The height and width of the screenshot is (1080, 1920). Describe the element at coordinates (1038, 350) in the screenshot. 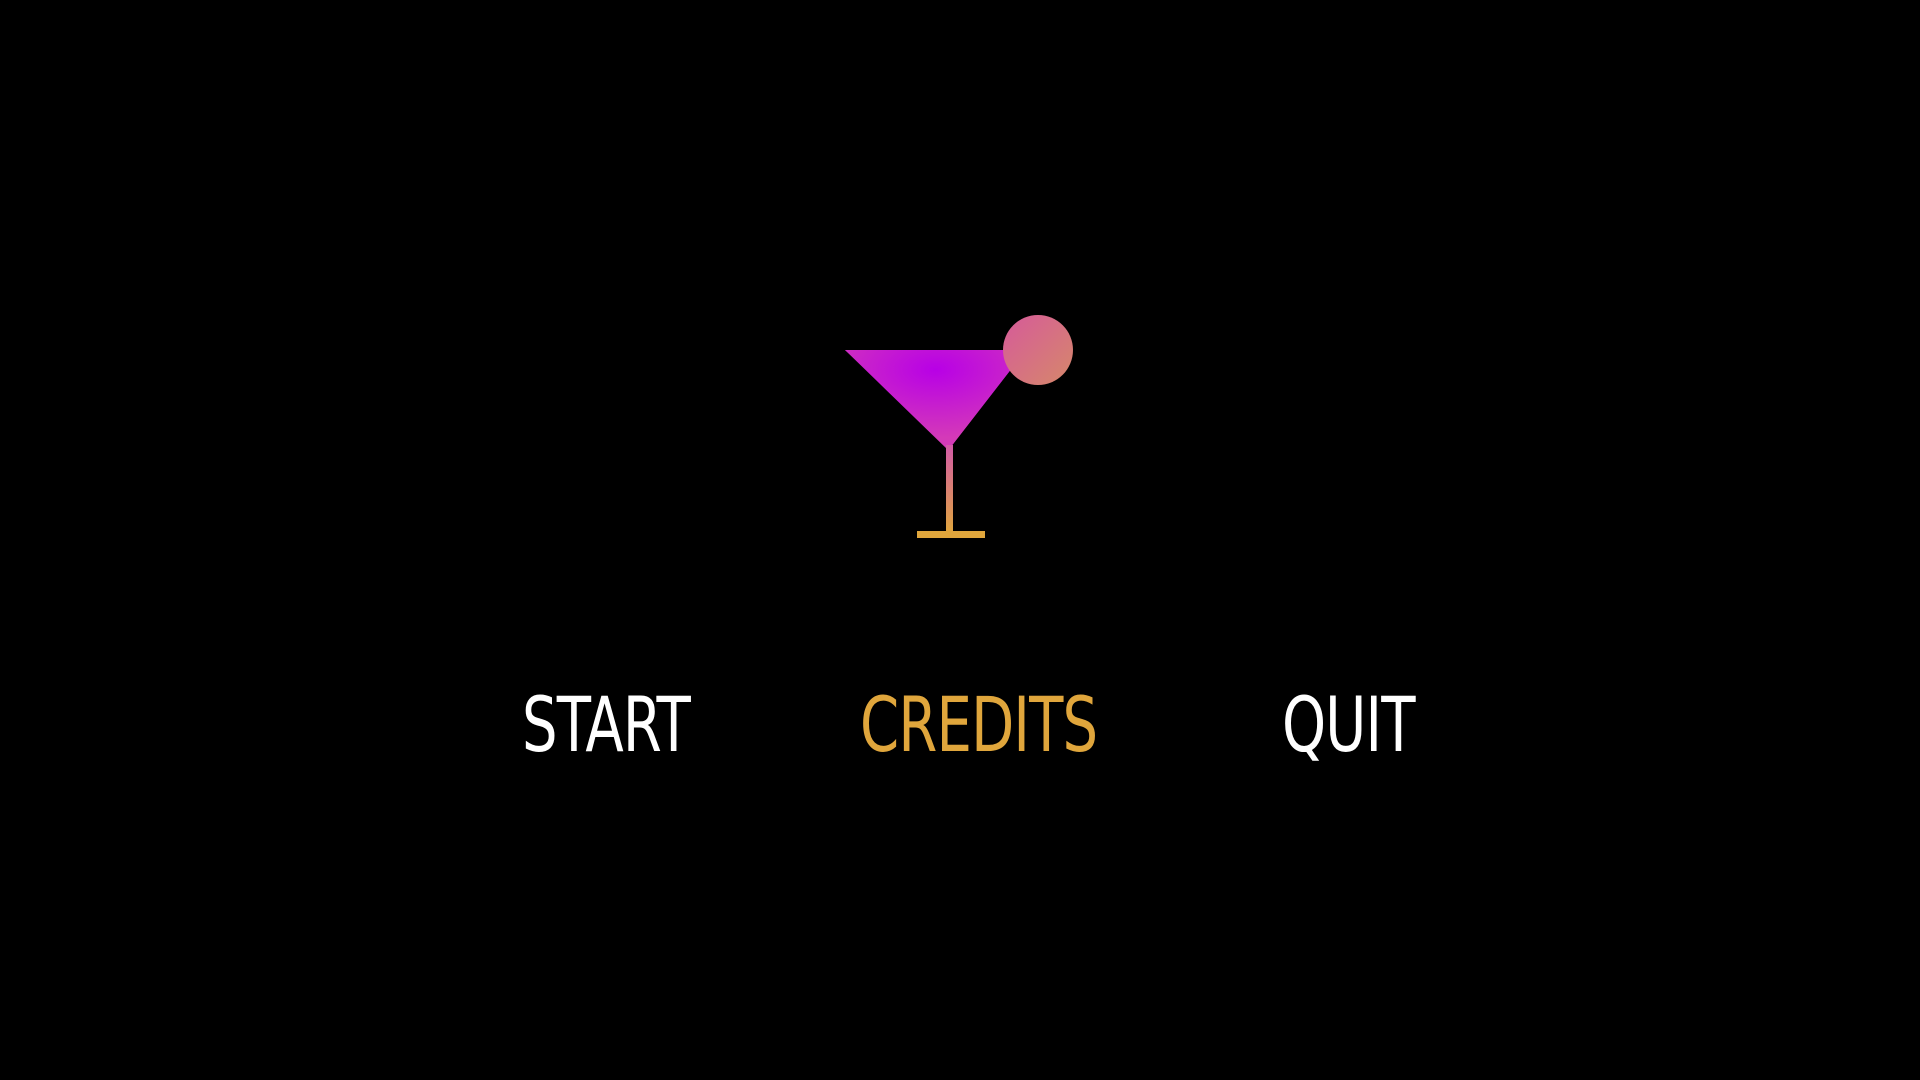

I see `garnish-circle-shape` at that location.